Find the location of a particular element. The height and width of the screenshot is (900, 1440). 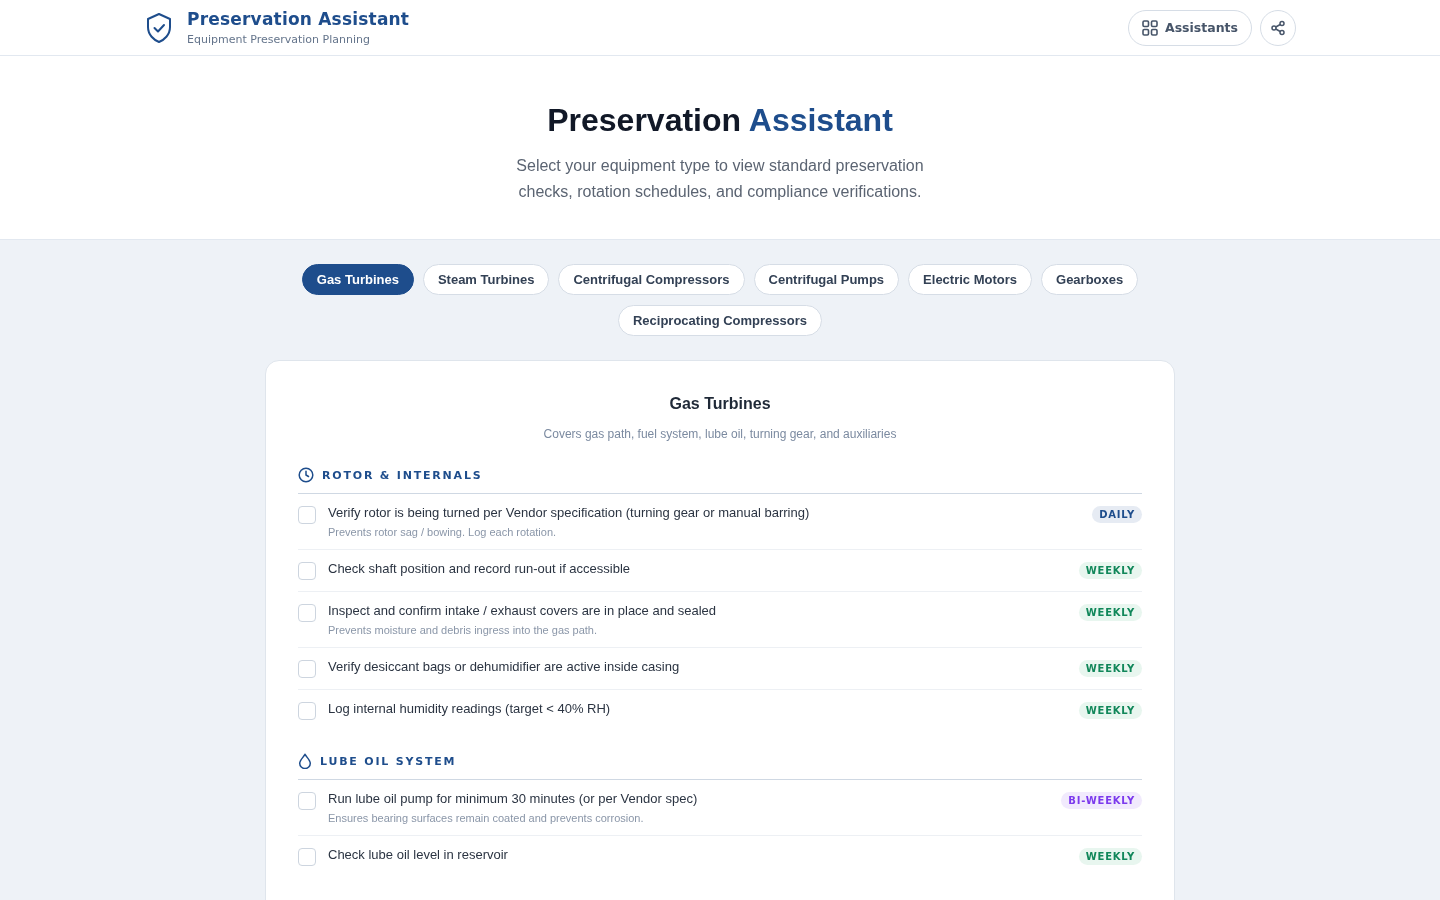

check-item-text: Run lube oil pump for minimum 30 minutes (or per Vendor spec) is located at coordinates (513, 798).